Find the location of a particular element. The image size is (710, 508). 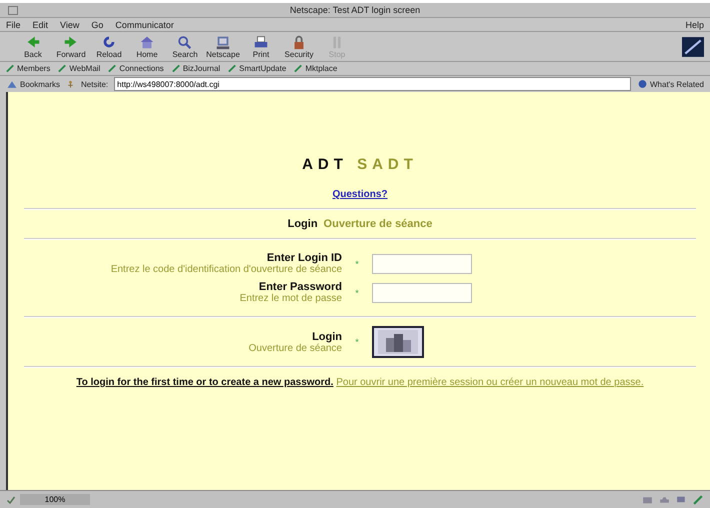

toolbar-button: Home is located at coordinates (147, 46).